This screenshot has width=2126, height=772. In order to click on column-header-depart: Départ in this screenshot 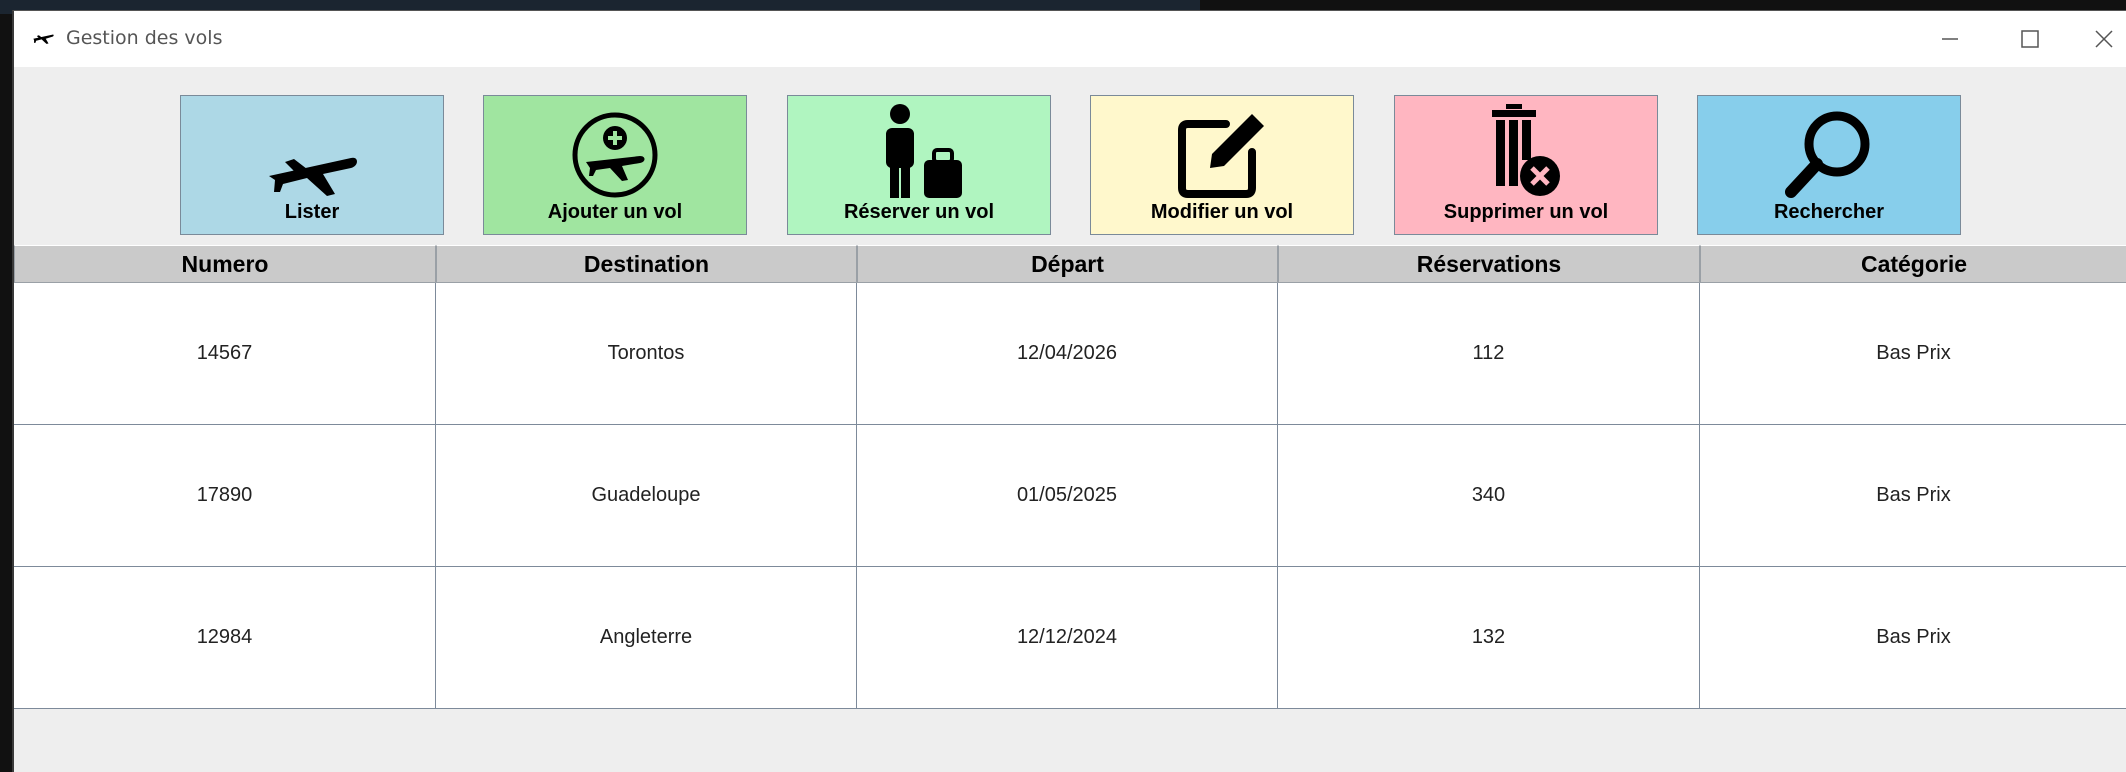, I will do `click(1067, 264)`.